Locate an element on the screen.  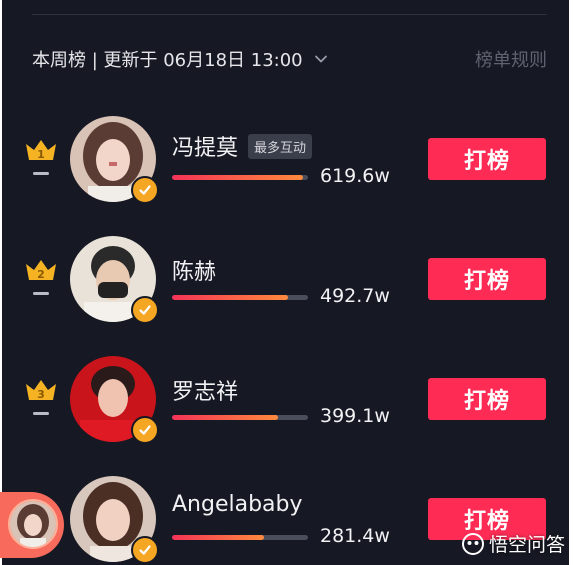
ranking-period-selector: 本周榜 | 更新于 06月18日 13:00 is located at coordinates (180, 59).